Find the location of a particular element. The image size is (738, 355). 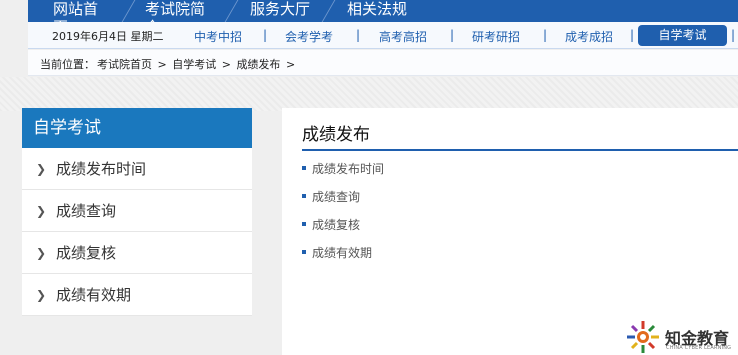

list-item-link: 成绩有效期 is located at coordinates (342, 252).